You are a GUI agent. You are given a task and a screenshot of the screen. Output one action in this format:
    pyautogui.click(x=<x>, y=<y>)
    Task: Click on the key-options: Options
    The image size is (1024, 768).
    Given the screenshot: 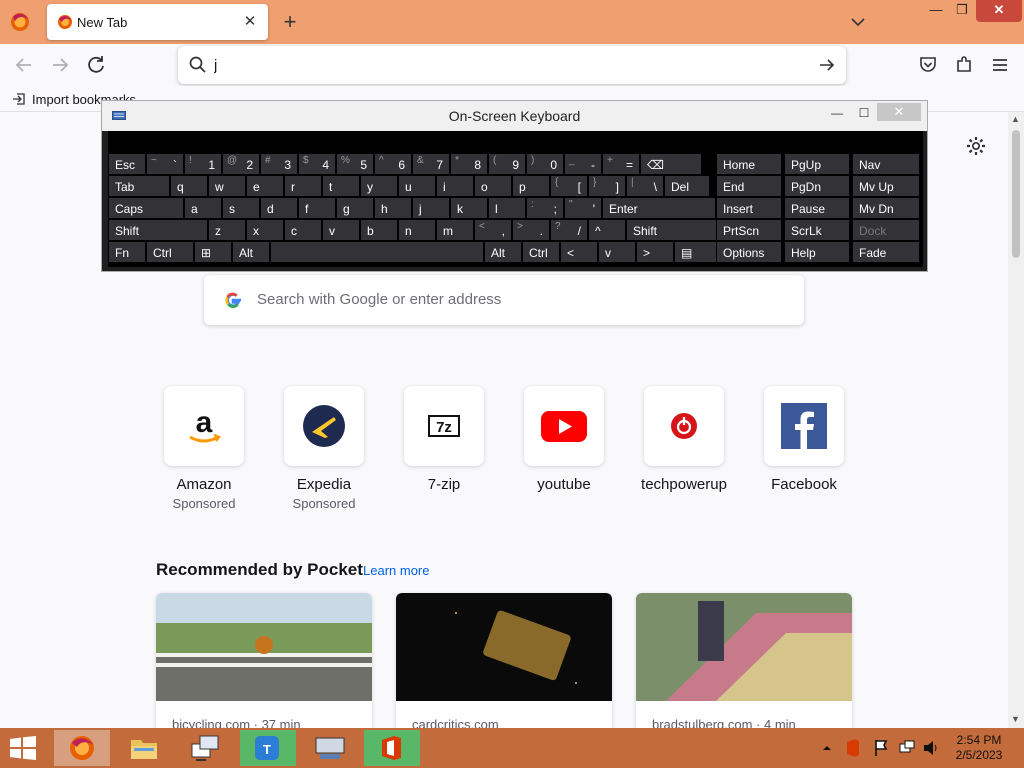 What is the action you would take?
    pyautogui.click(x=749, y=252)
    